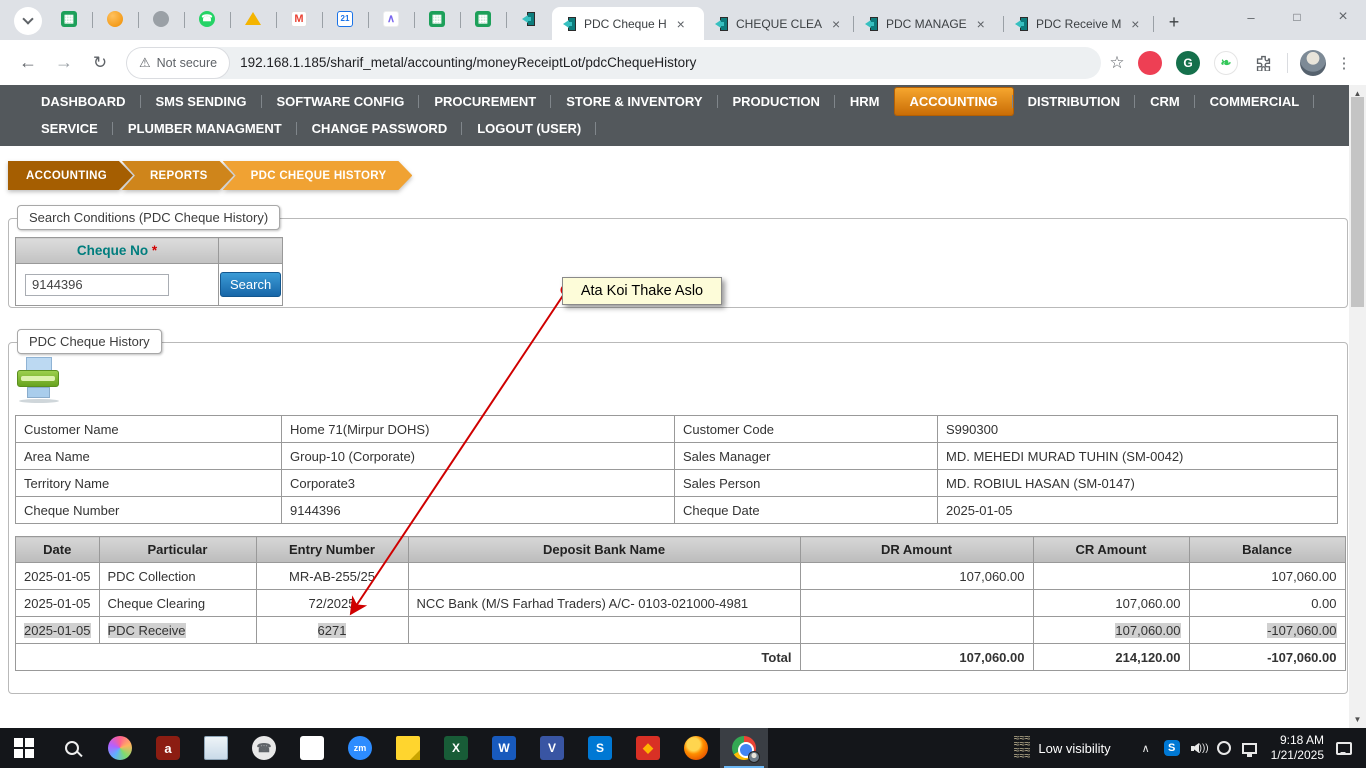  Describe the element at coordinates (628, 23) in the screenshot. I see `tab-pdc-cheque-history: PDC Cheque H` at that location.